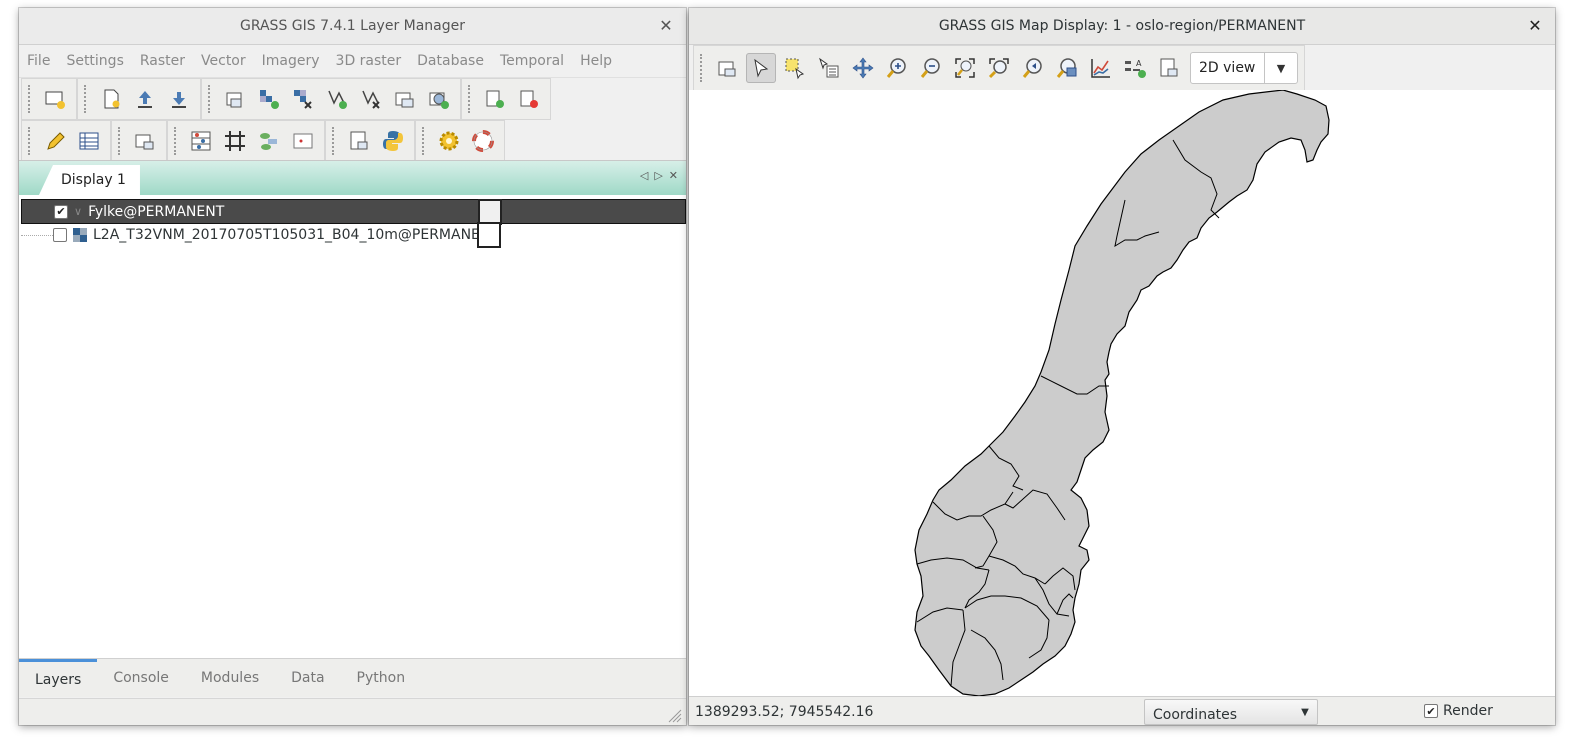  Describe the element at coordinates (1195, 715) in the screenshot. I see `statusbar-mode-value: Coordinates` at that location.